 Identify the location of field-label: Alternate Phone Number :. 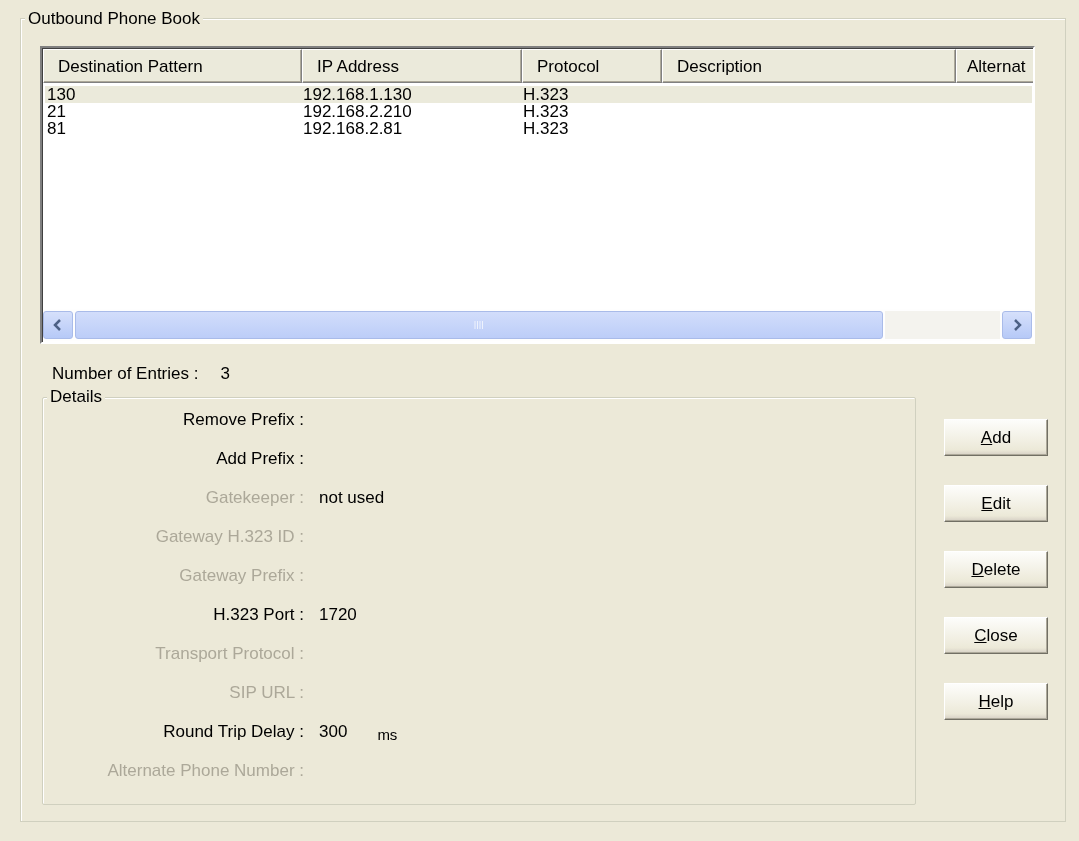
(205, 770).